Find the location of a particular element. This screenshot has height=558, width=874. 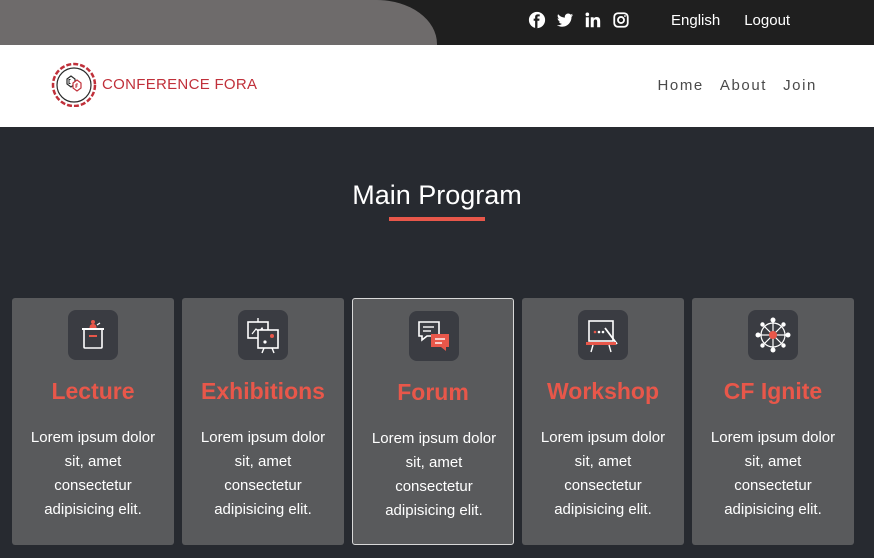

logo-text: CONFERENCE FORA is located at coordinates (180, 84).